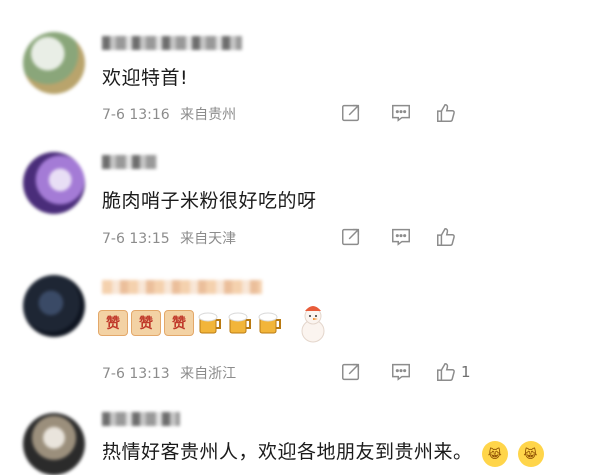 This screenshot has width=600, height=475. Describe the element at coordinates (136, 374) in the screenshot. I see `comment-date: 7-6 13:13` at that location.